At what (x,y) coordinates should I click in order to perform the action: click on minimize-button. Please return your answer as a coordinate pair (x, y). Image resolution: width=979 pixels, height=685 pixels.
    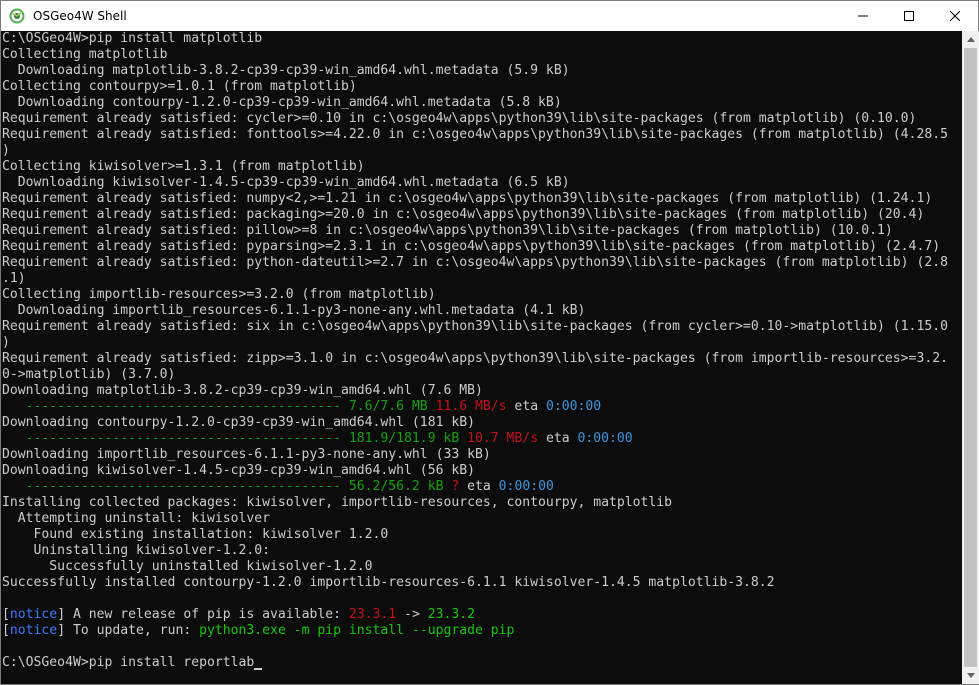
    Looking at the image, I should click on (863, 16).